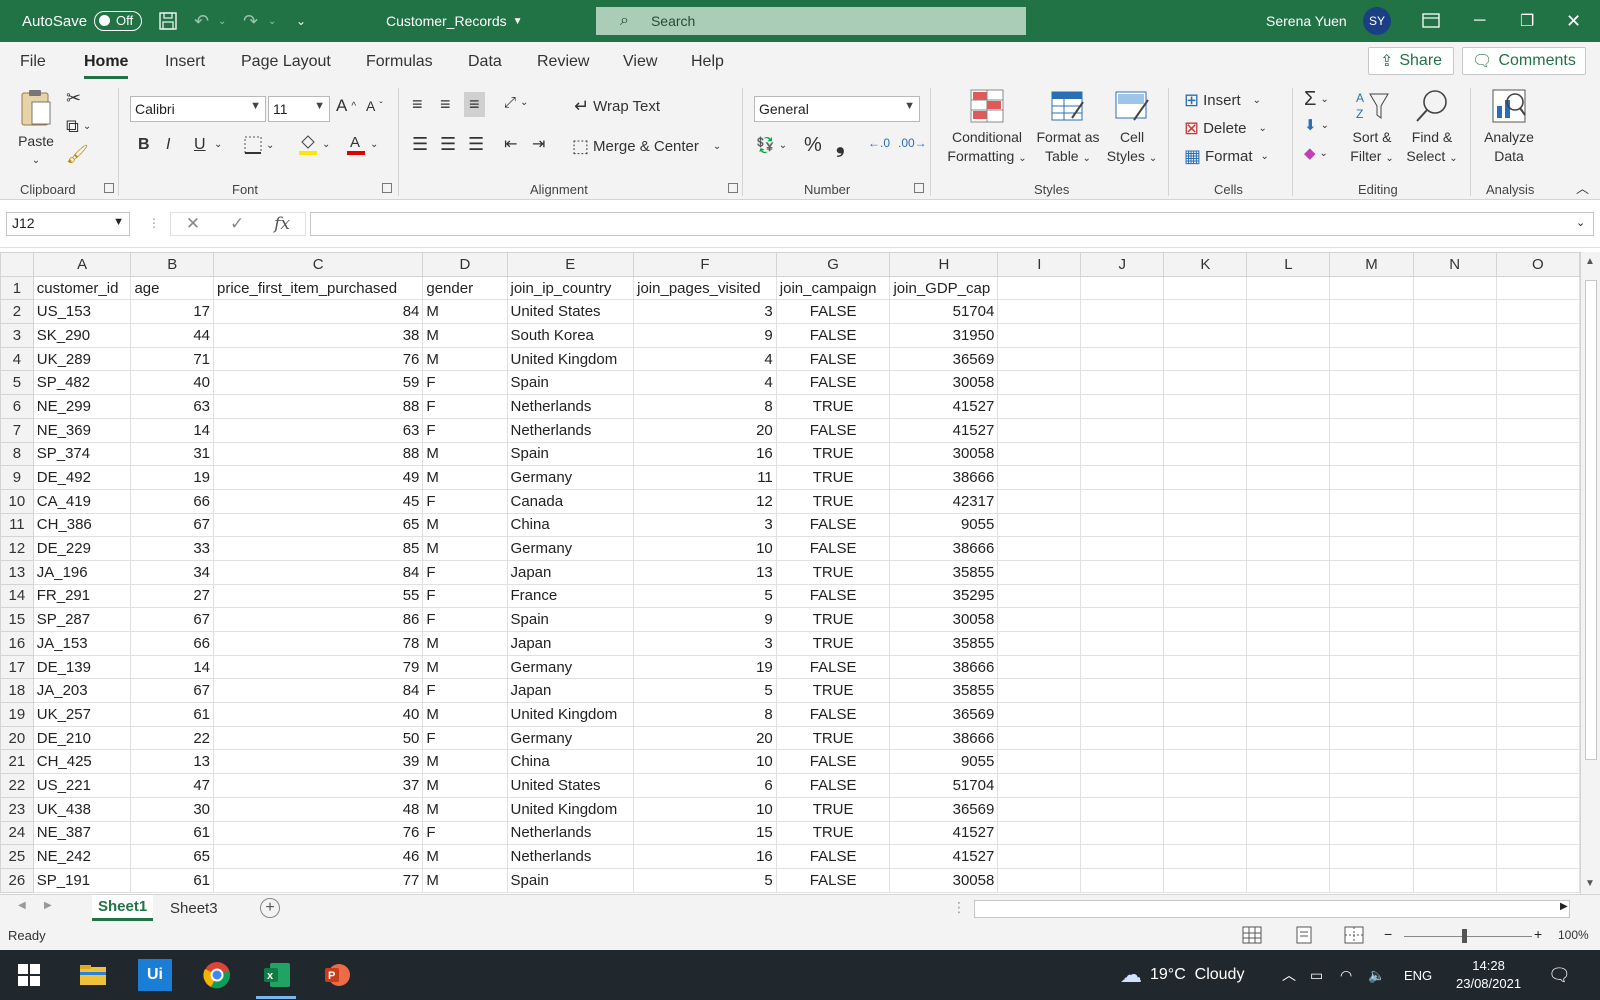  I want to click on windows-start-icon, so click(29, 975).